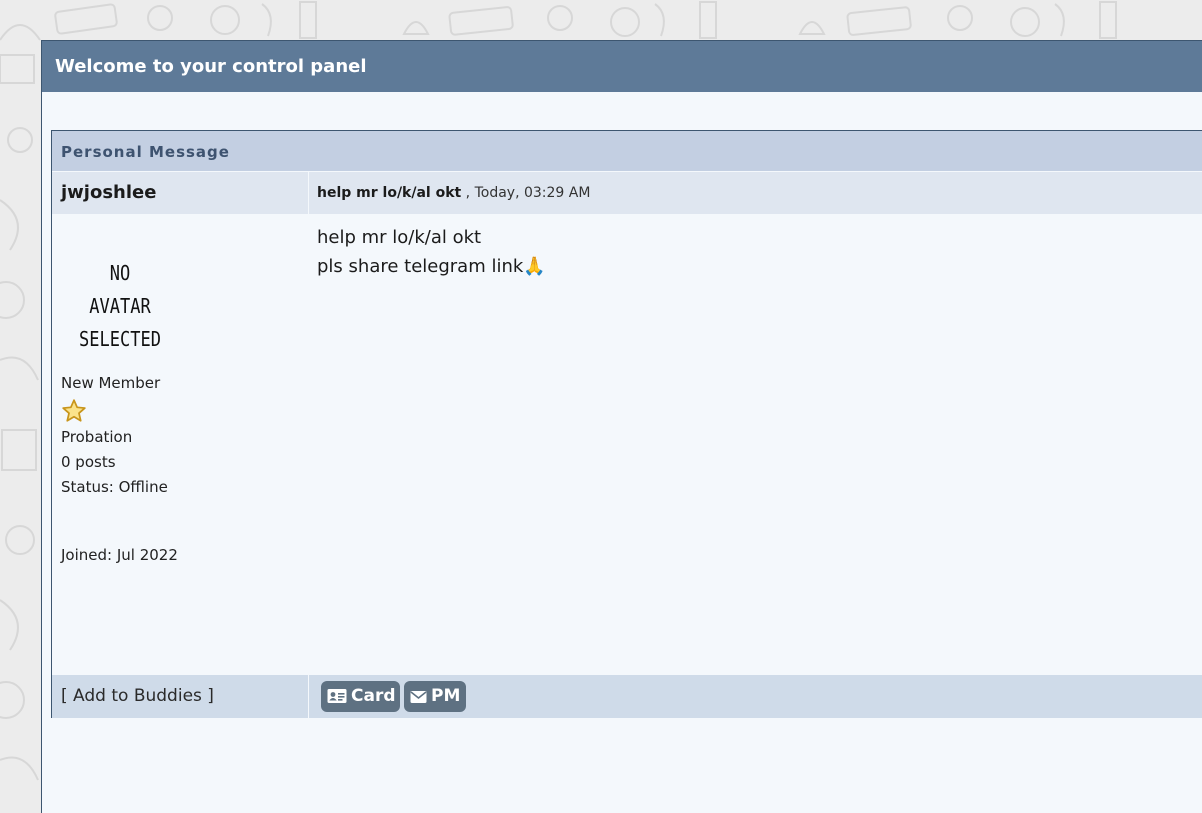 This screenshot has height=813, width=1202. I want to click on avatar: NO AVATAR SELECTED, so click(120, 306).